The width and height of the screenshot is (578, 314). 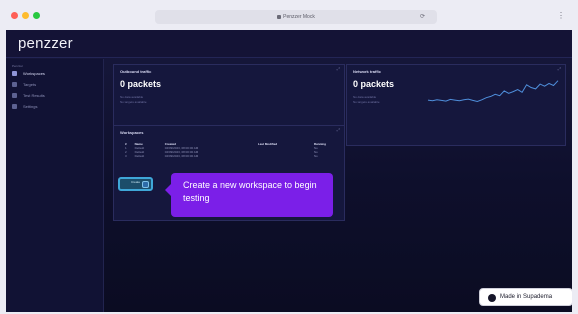 I want to click on browser-chrome: Penzzer Mock ⟳ ⋮, so click(x=289, y=15).